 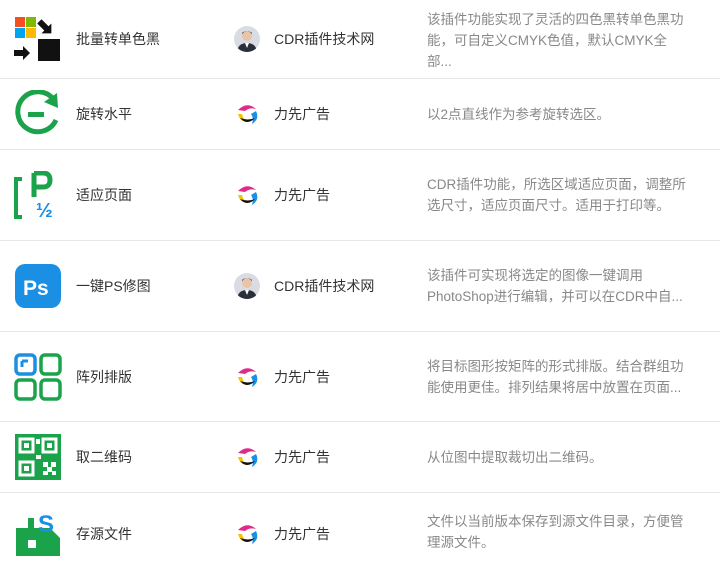 I want to click on four-color-to-black-icon, so click(x=38, y=39).